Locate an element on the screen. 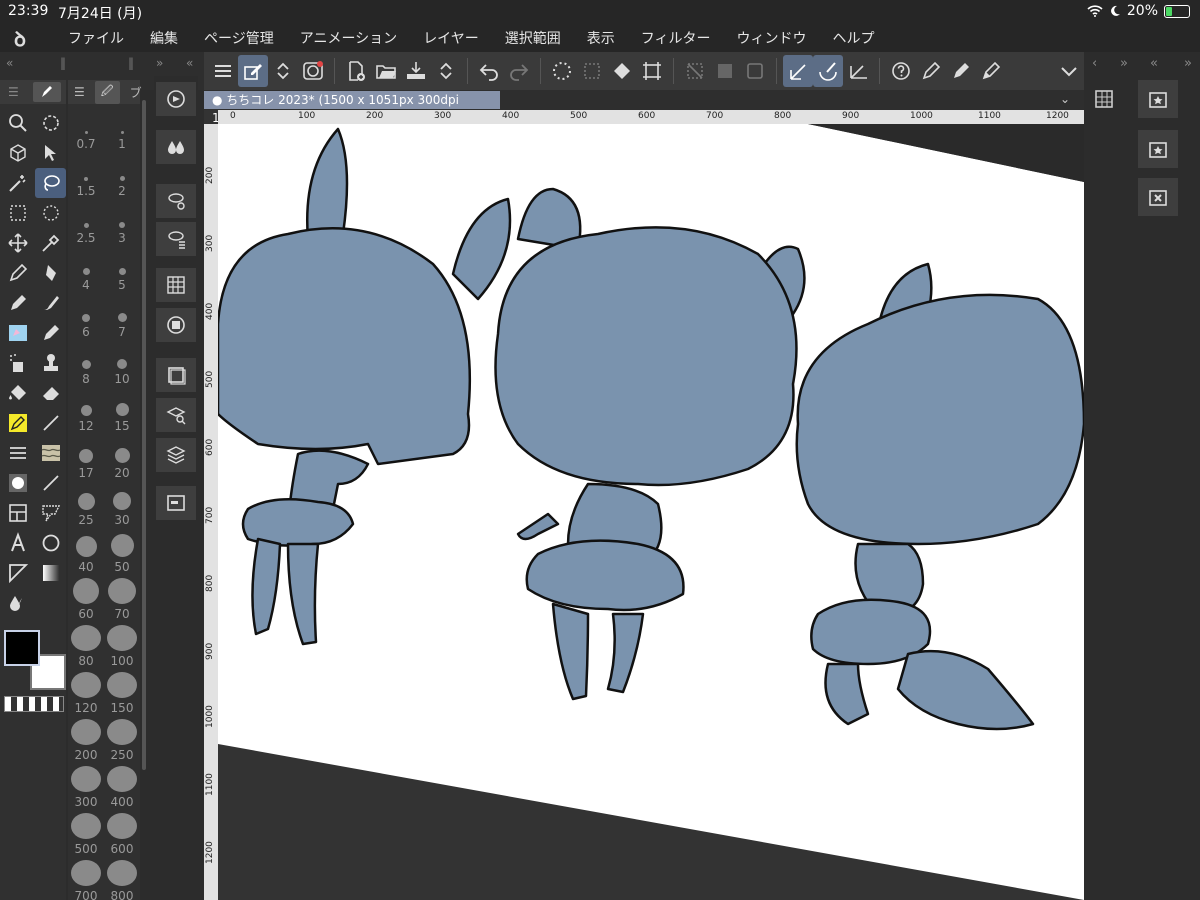 This screenshot has height=900, width=1200. brush-size-cell: 1 is located at coordinates (122, 131).